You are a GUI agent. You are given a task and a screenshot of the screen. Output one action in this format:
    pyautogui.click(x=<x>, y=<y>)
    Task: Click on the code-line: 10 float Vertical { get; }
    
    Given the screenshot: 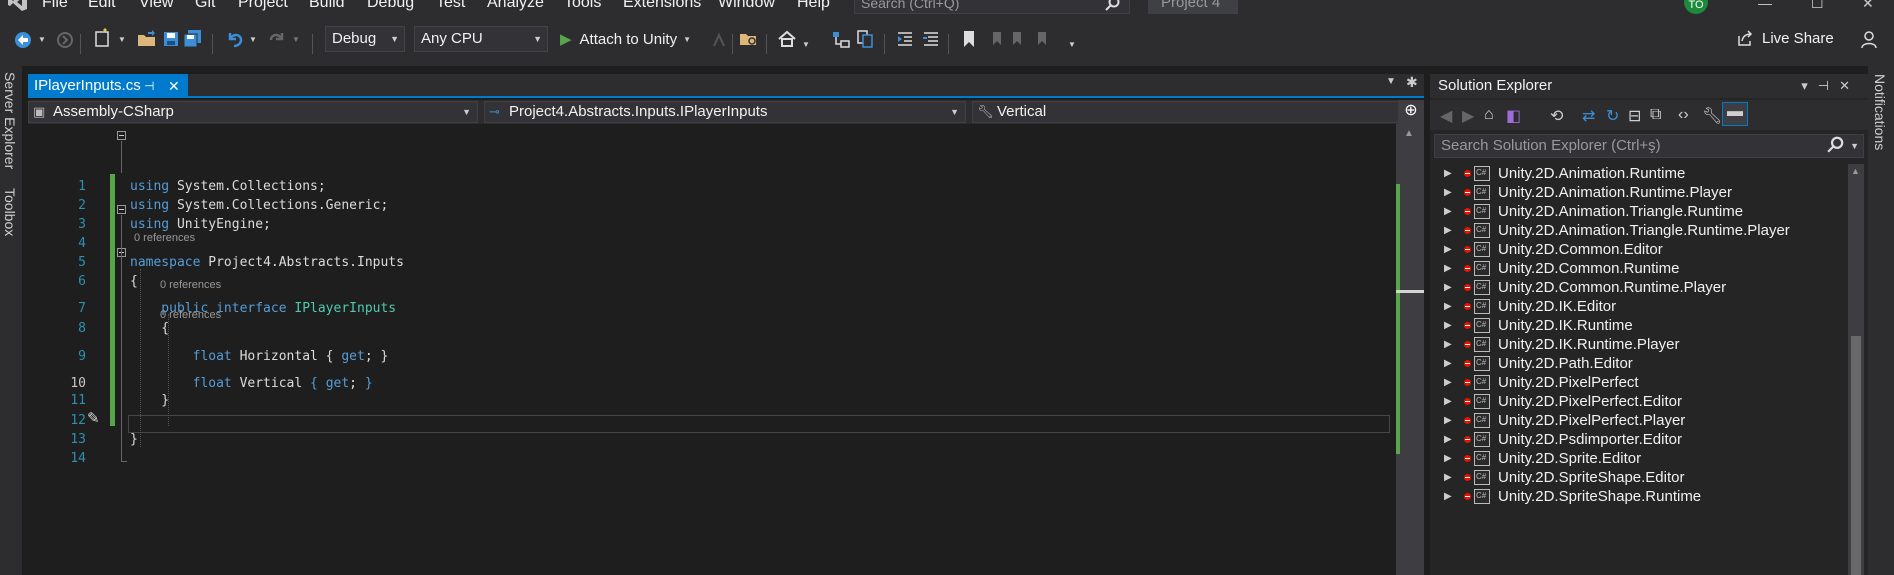 What is the action you would take?
    pyautogui.click(x=712, y=384)
    